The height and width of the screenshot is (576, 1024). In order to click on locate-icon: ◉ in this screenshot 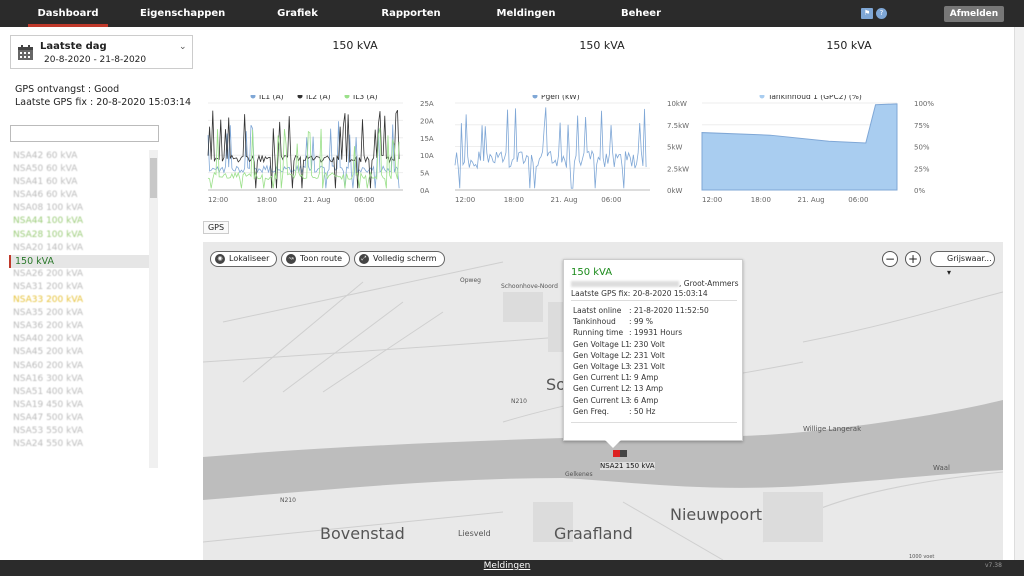, I will do `click(220, 258)`.